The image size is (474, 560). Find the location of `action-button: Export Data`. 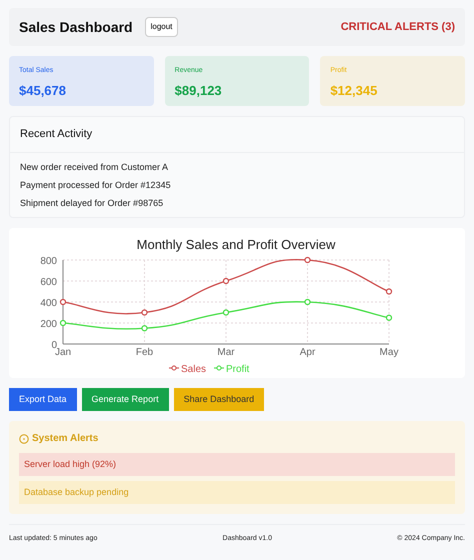

action-button: Export Data is located at coordinates (43, 399).